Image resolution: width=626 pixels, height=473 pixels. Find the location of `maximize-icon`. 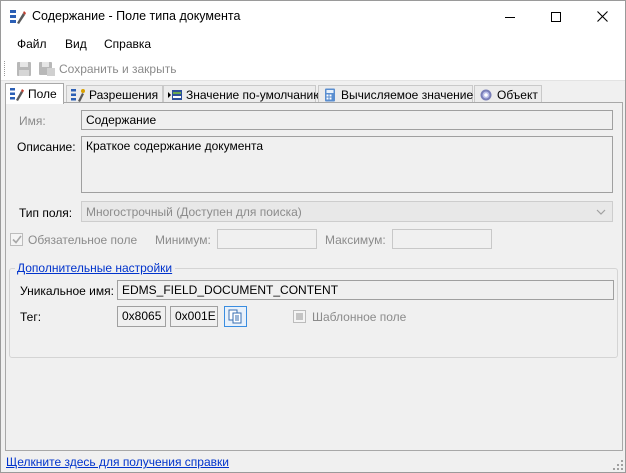

maximize-icon is located at coordinates (556, 16).